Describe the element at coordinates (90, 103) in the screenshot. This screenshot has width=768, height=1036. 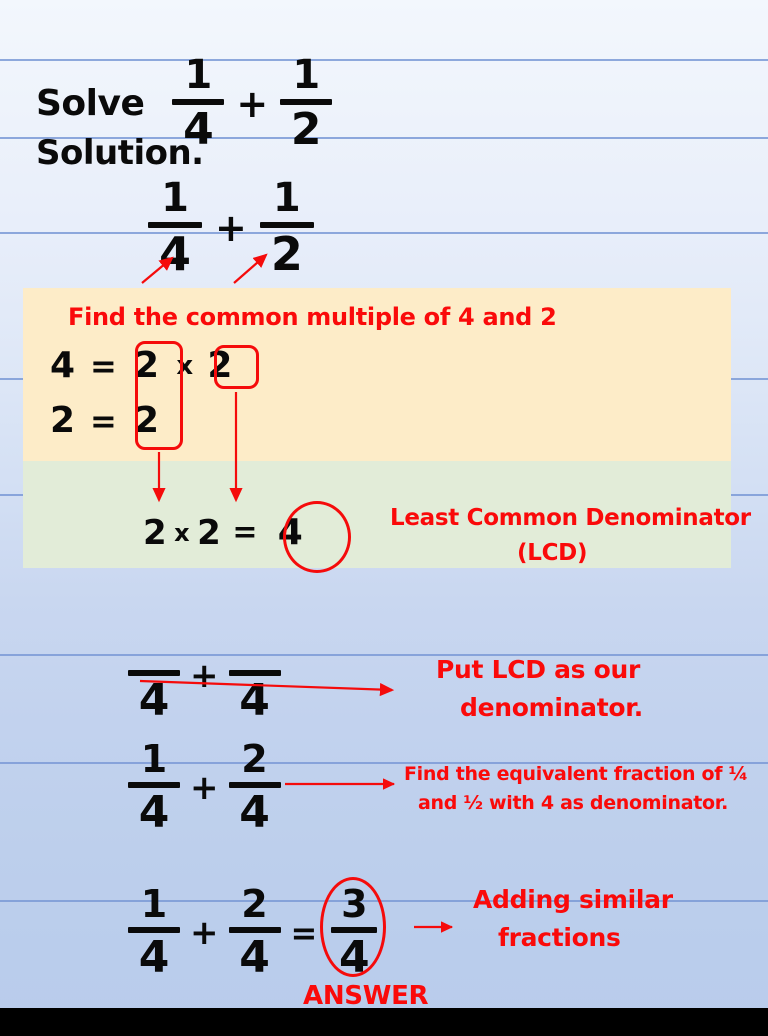
I see `solve-label: Solve` at that location.